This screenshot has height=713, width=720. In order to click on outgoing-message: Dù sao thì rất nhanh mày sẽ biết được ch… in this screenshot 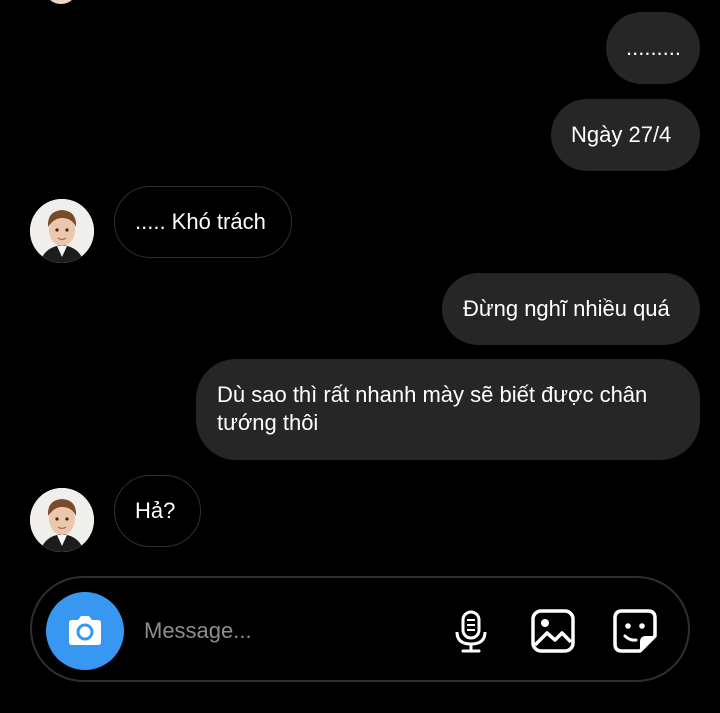, I will do `click(448, 409)`.